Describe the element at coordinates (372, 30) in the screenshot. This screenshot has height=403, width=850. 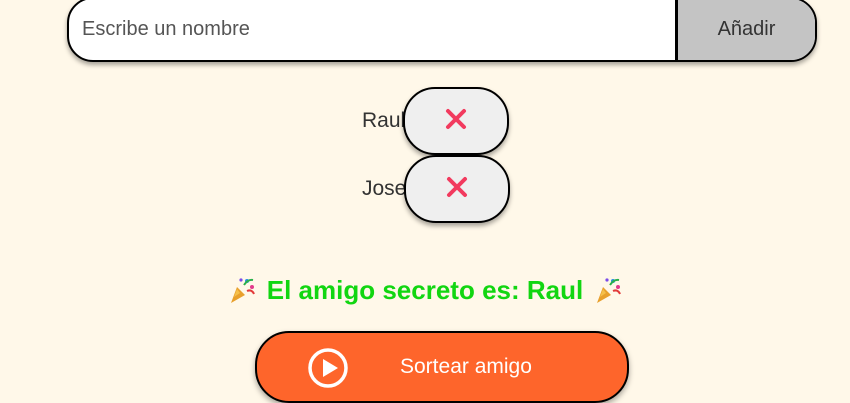
I see `name-input` at that location.